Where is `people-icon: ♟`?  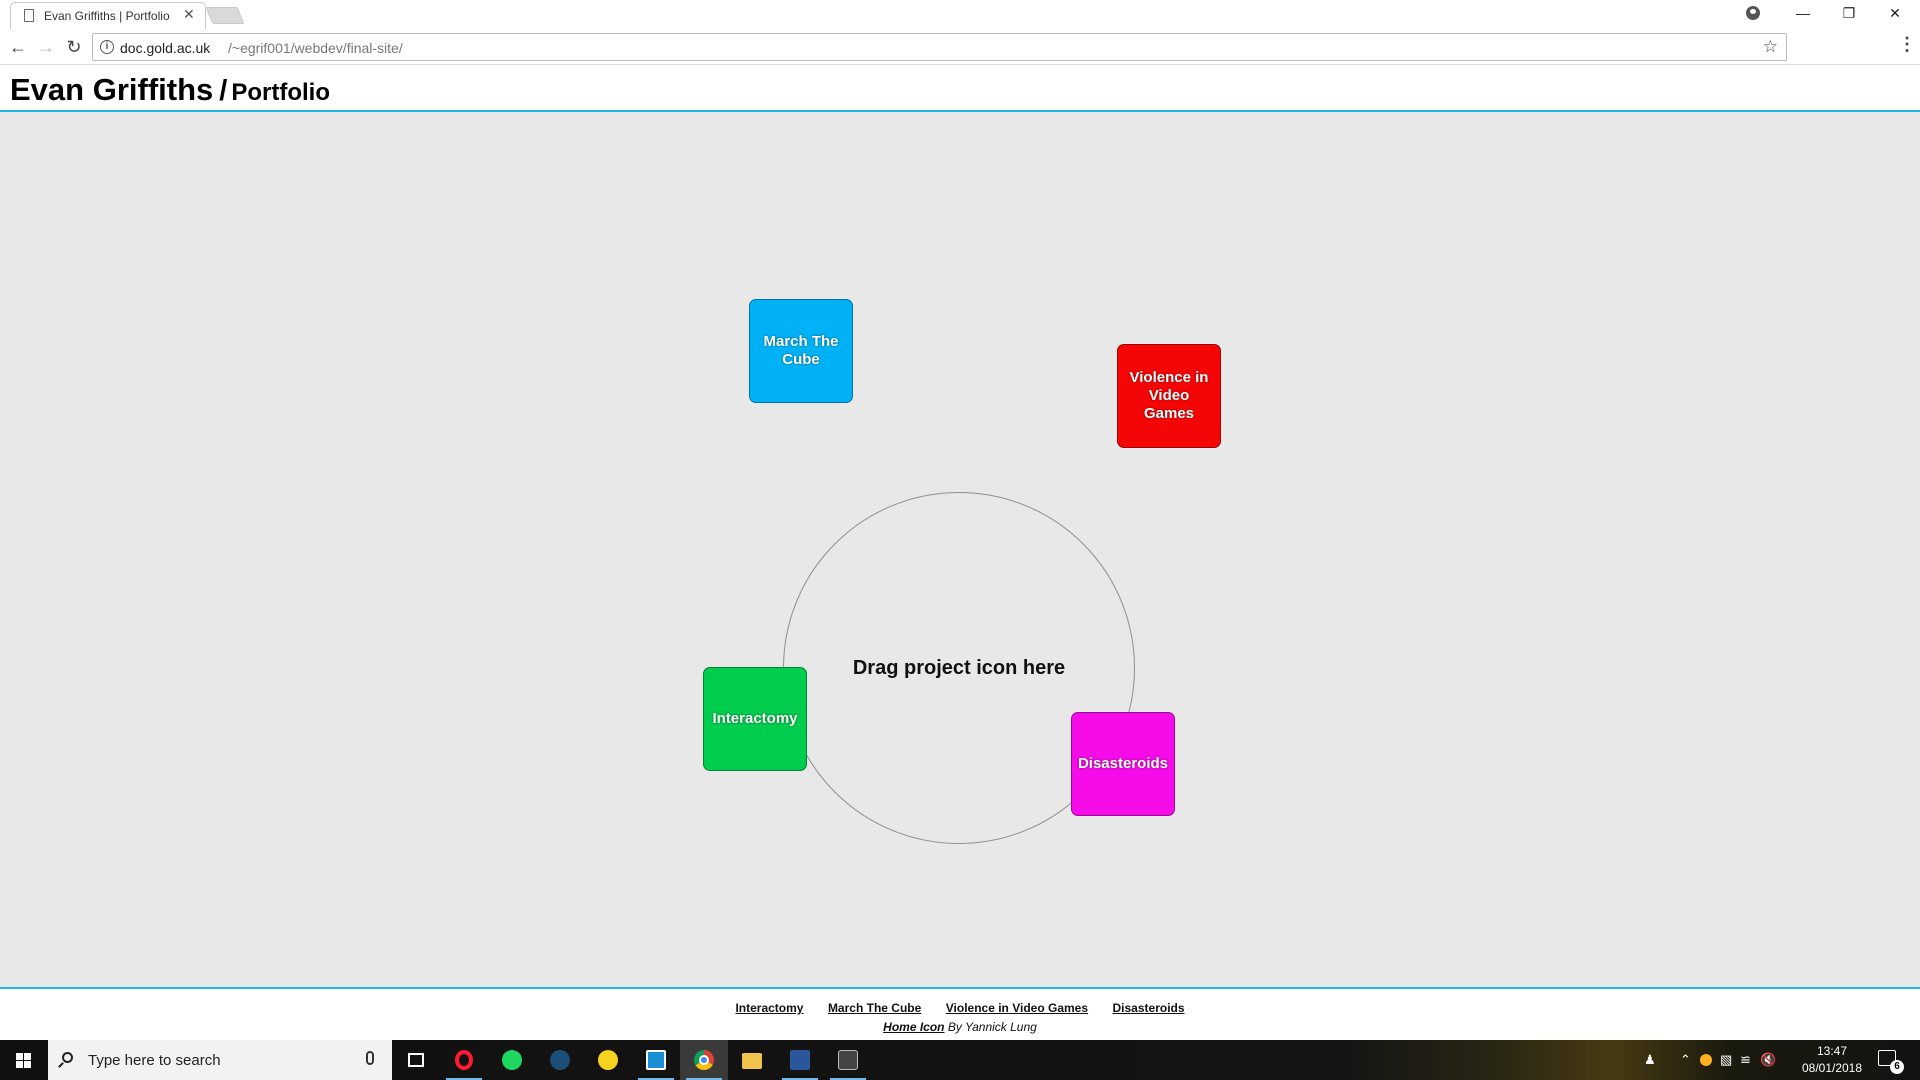 people-icon: ♟ is located at coordinates (1650, 1060).